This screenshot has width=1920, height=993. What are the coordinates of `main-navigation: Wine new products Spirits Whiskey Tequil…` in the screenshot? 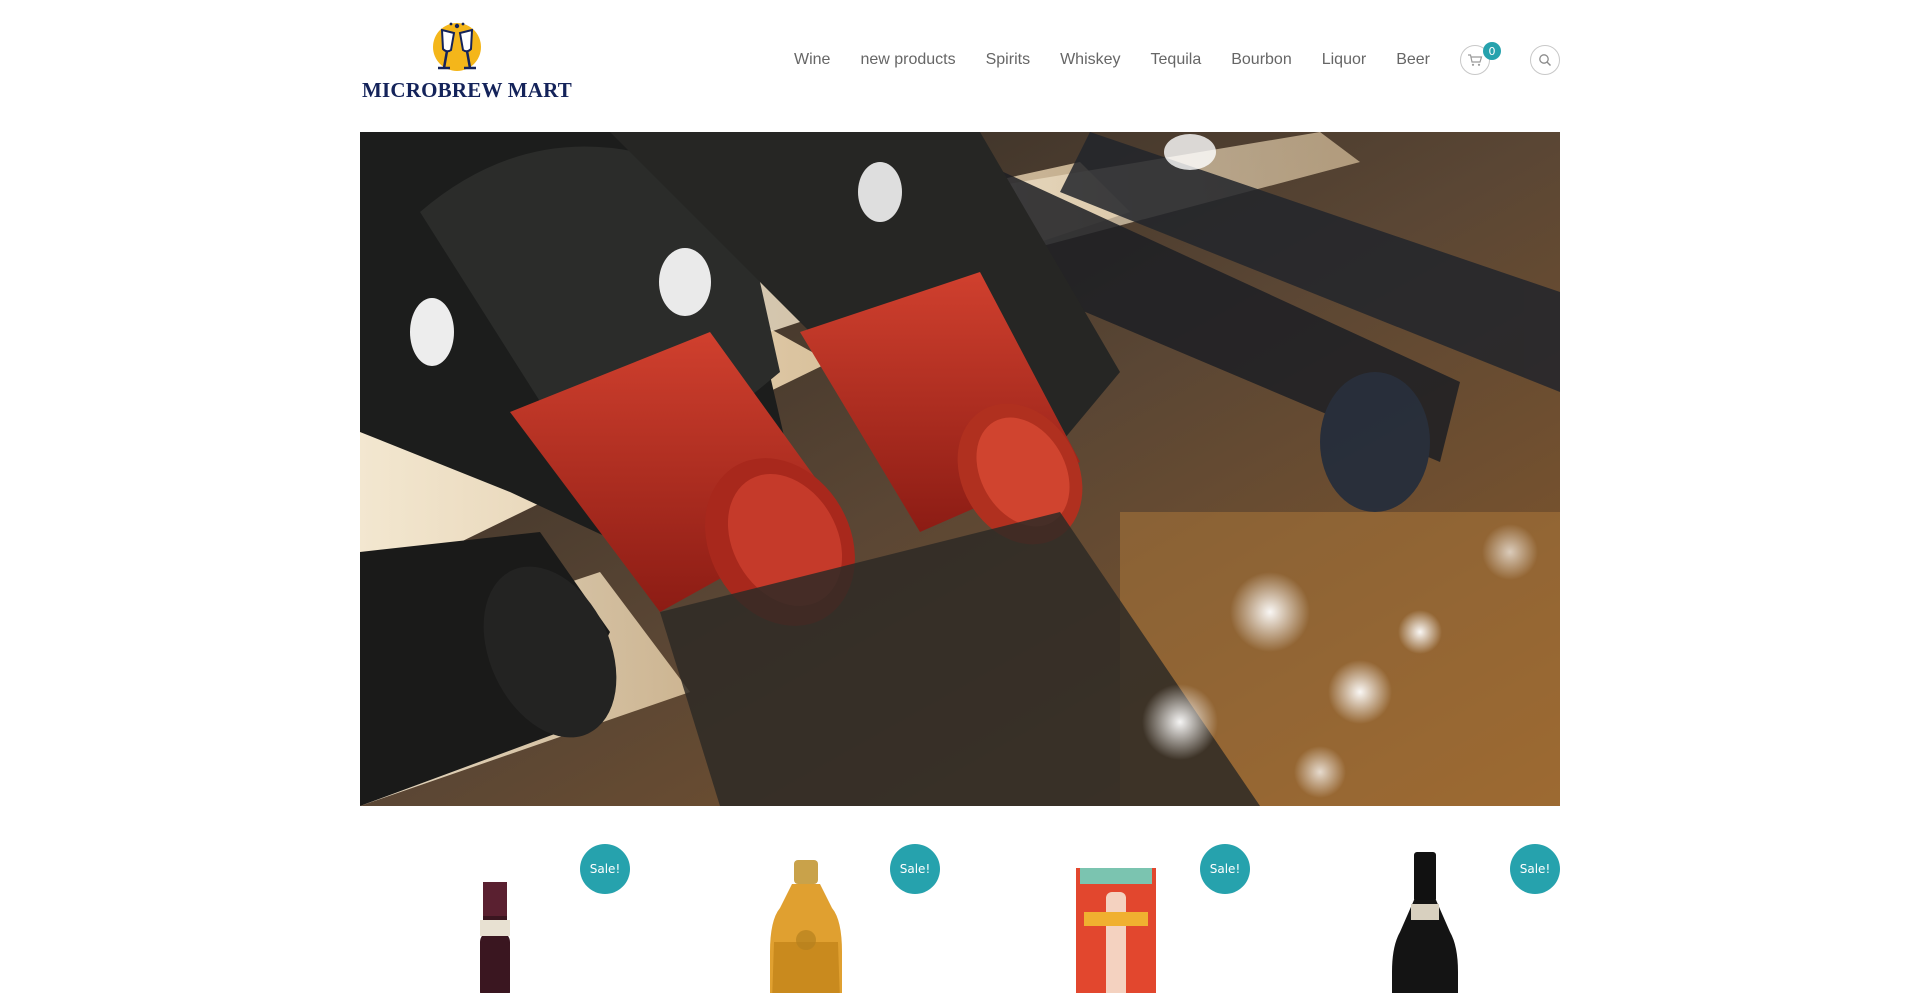 It's located at (1177, 59).